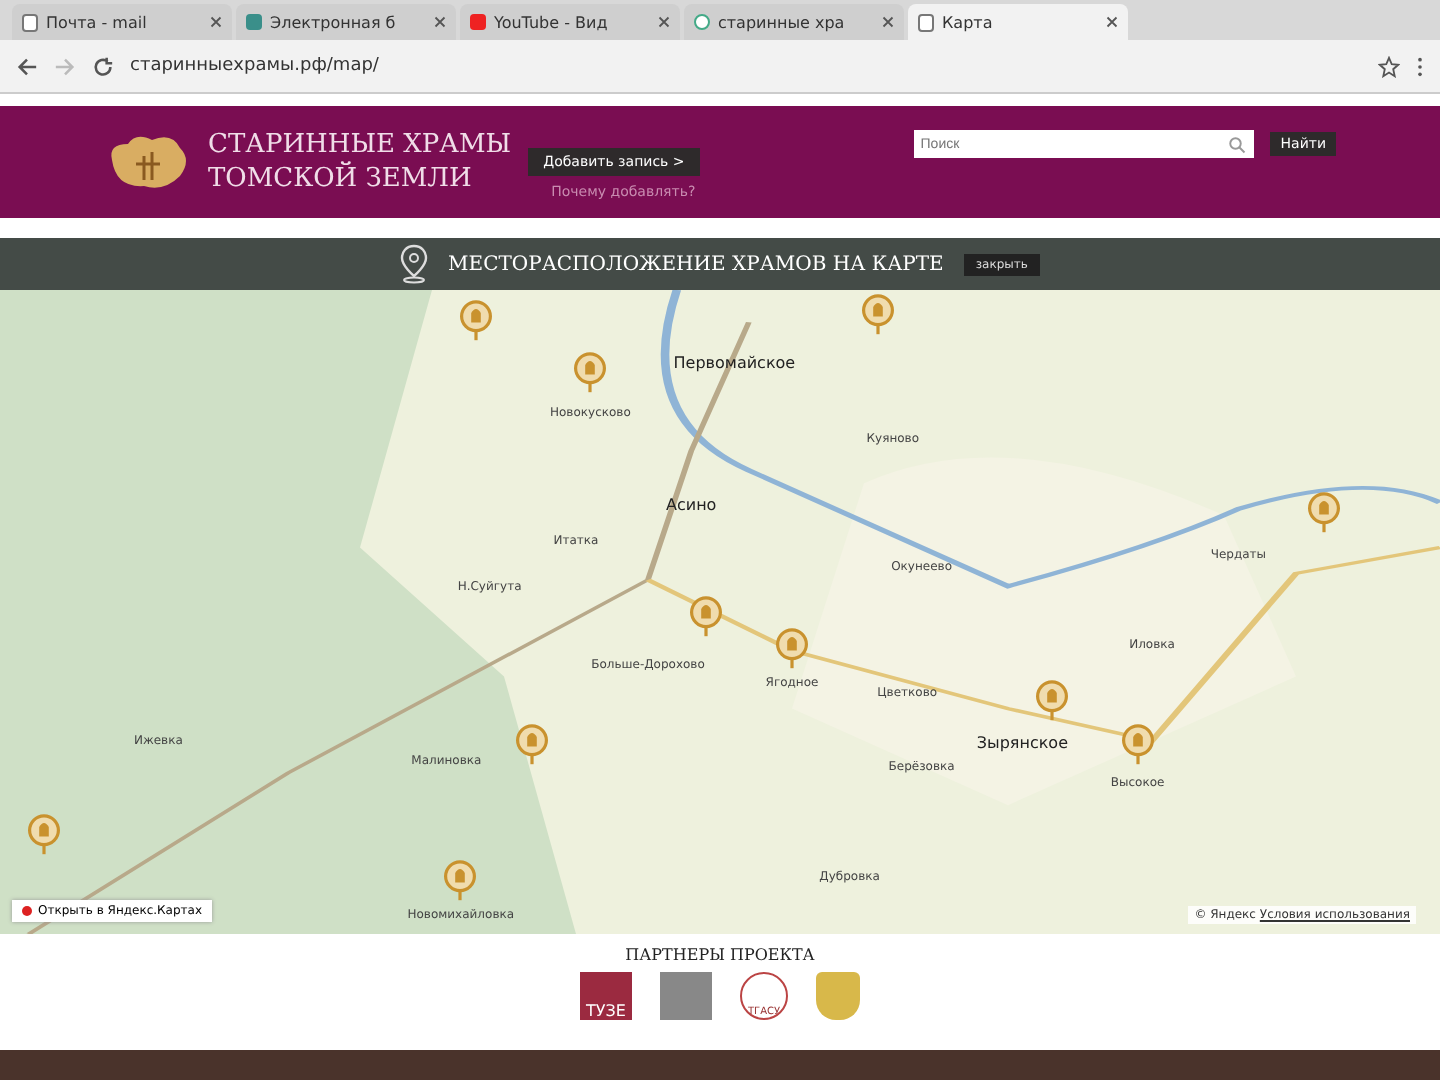 Image resolution: width=1440 pixels, height=1080 pixels. Describe the element at coordinates (1237, 144) in the screenshot. I see `search-icon` at that location.